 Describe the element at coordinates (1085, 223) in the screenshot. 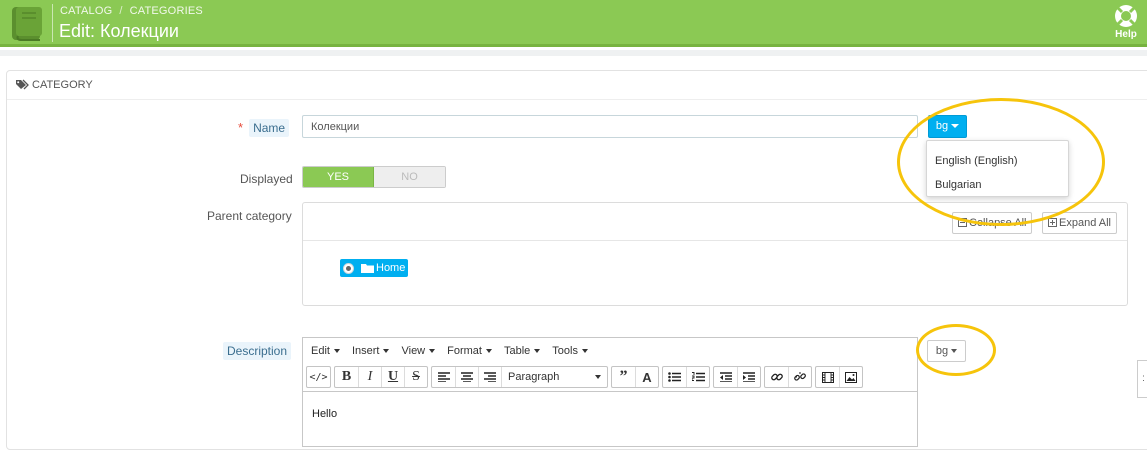

I see `expand-all-label: Expand All` at that location.